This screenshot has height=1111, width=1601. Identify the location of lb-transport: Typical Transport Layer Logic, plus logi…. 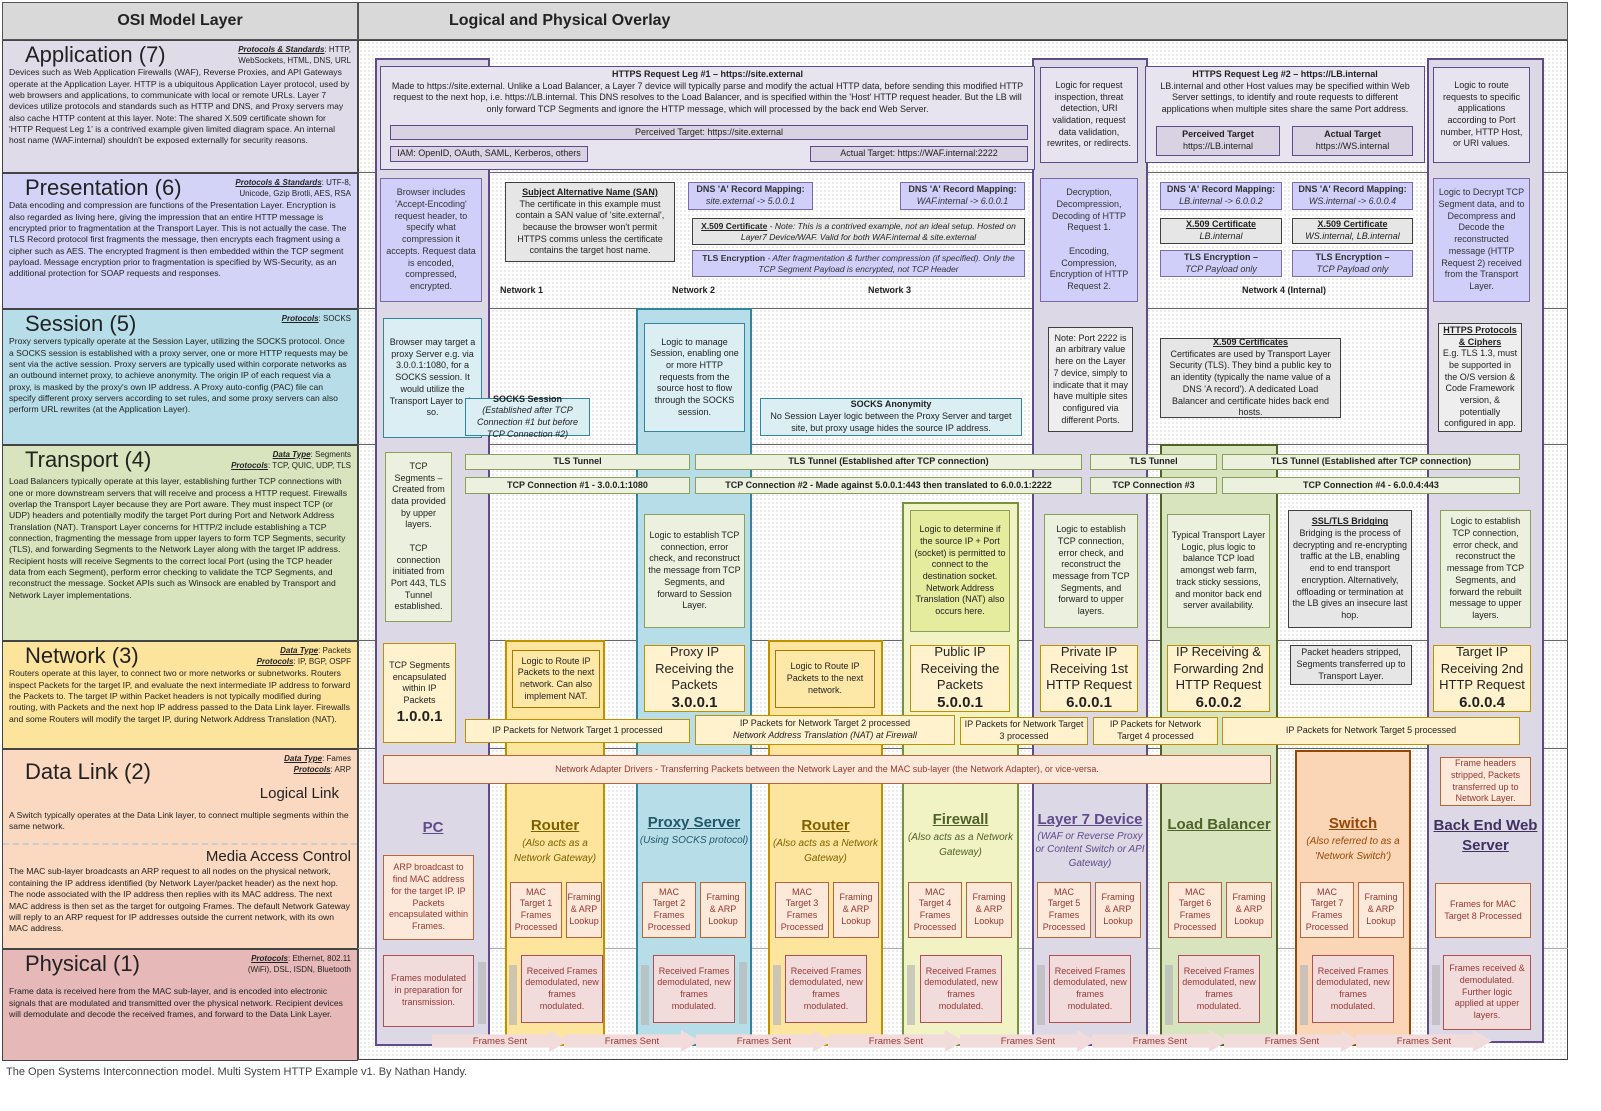
(1218, 571).